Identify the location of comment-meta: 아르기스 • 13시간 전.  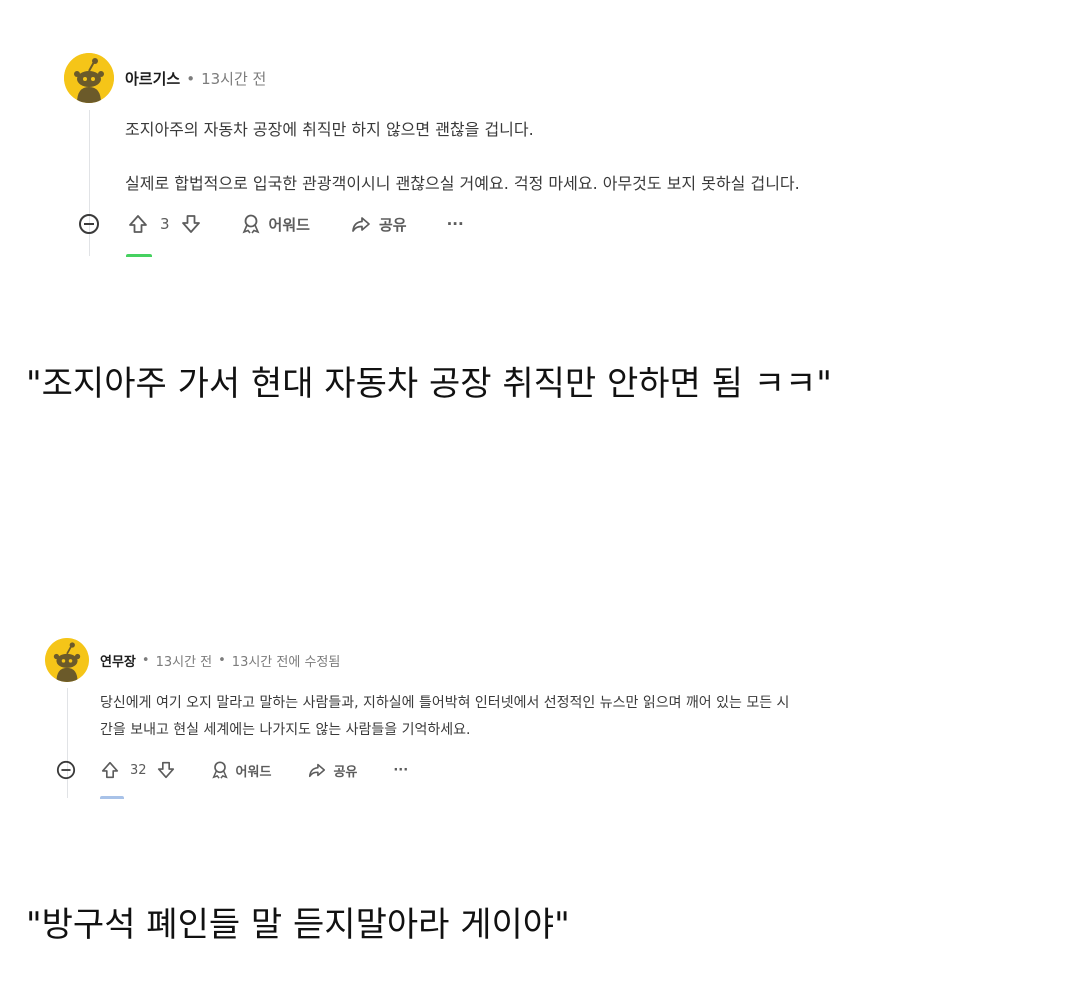
(195, 78).